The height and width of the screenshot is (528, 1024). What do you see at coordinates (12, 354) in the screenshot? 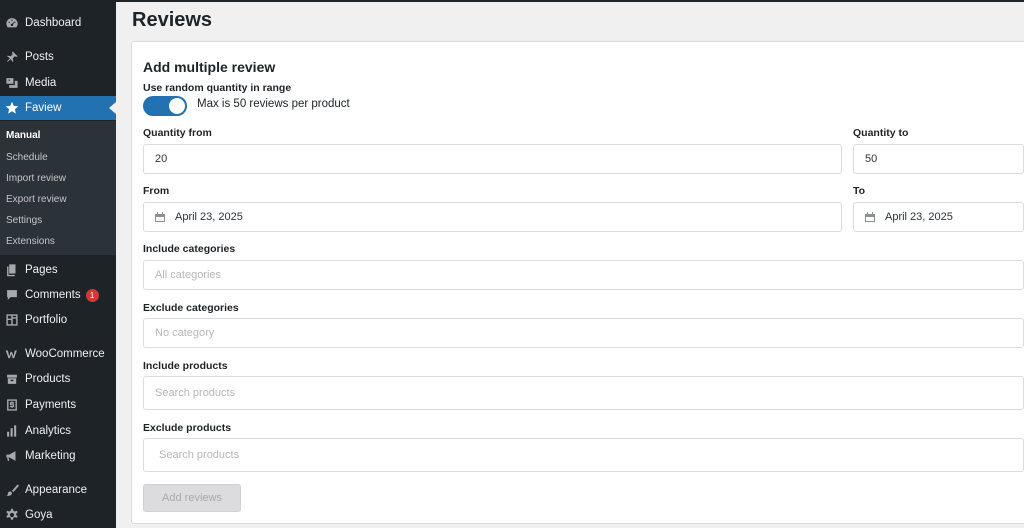
I see `woocommerce-icon` at bounding box center [12, 354].